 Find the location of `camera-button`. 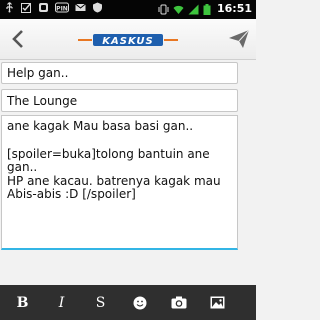

camera-button is located at coordinates (178, 302).